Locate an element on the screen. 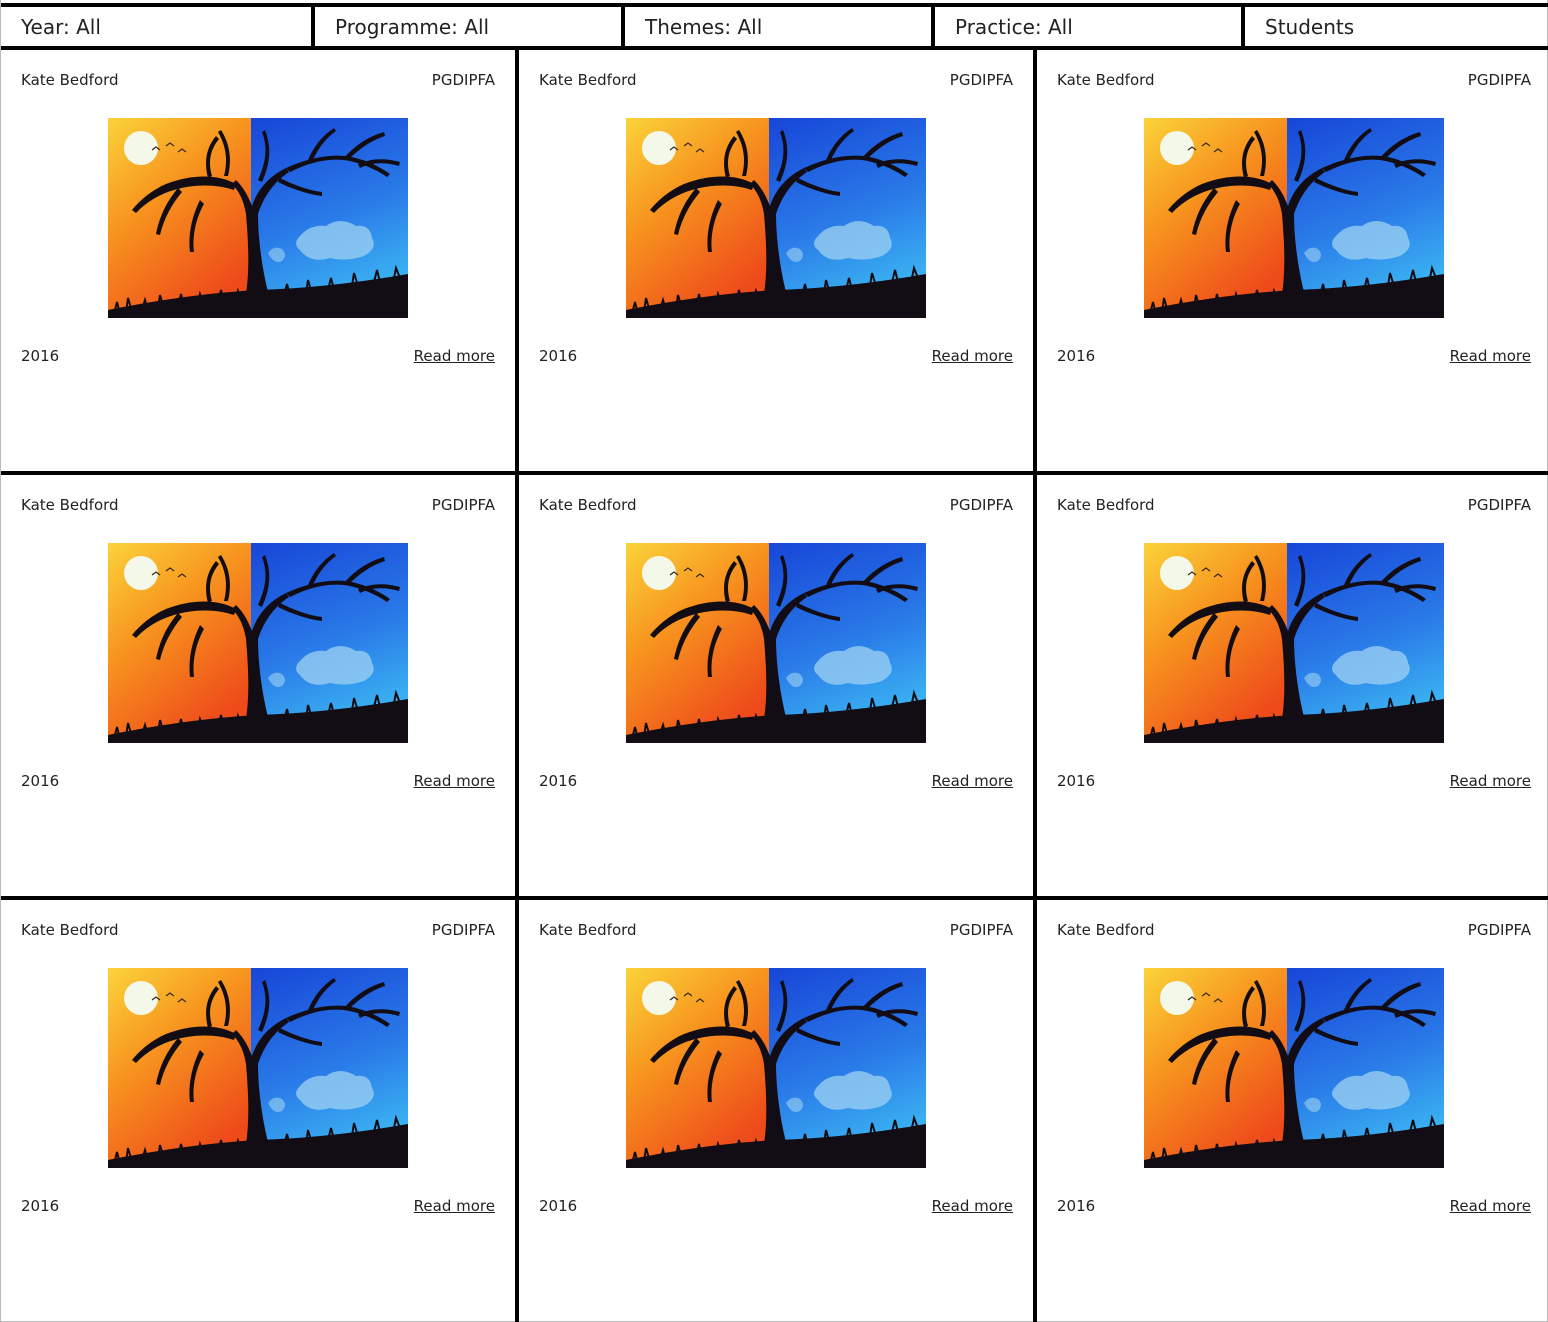 This screenshot has width=1548, height=1322. themes-filter: Themes: All is located at coordinates (776, 26).